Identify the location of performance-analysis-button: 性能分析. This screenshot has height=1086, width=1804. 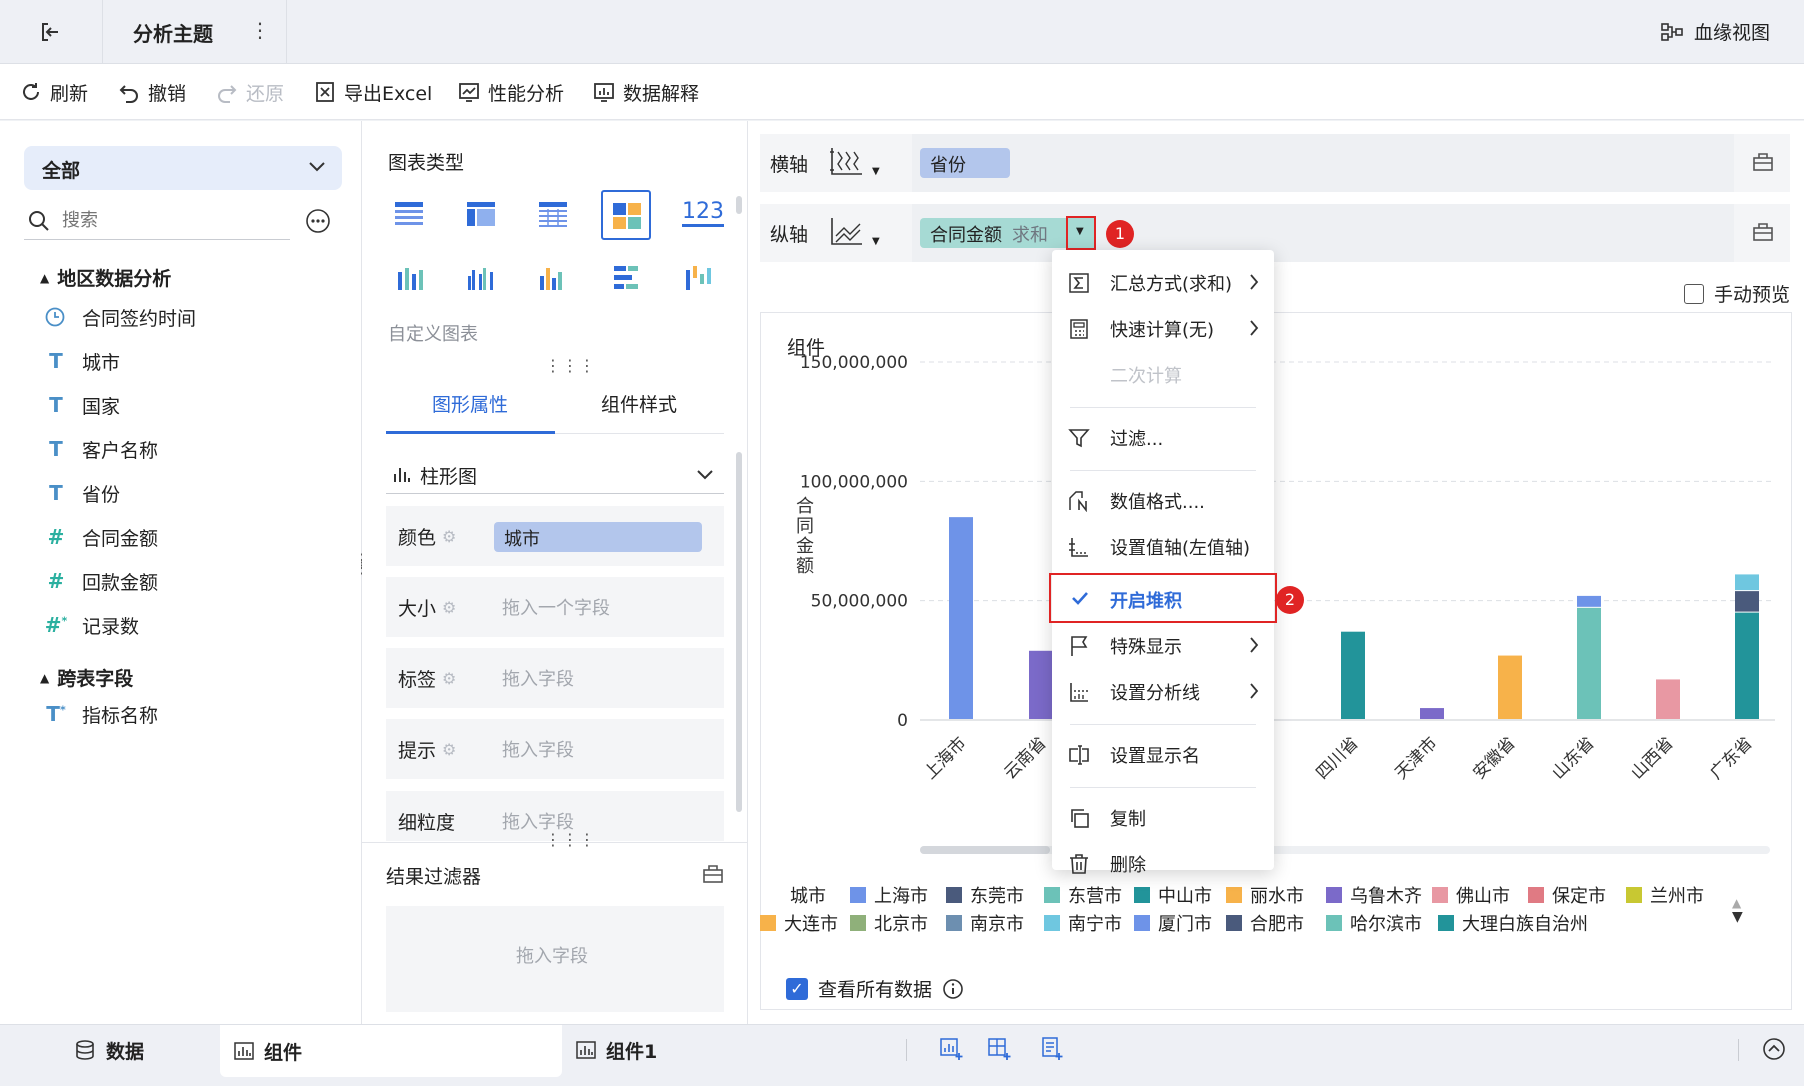
(511, 92).